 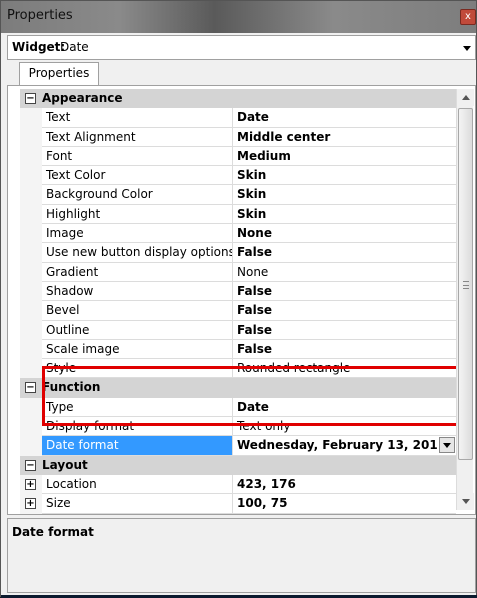 I want to click on property-row-date-format: Date format Wednesday, February 13, 201, so click(x=238, y=446).